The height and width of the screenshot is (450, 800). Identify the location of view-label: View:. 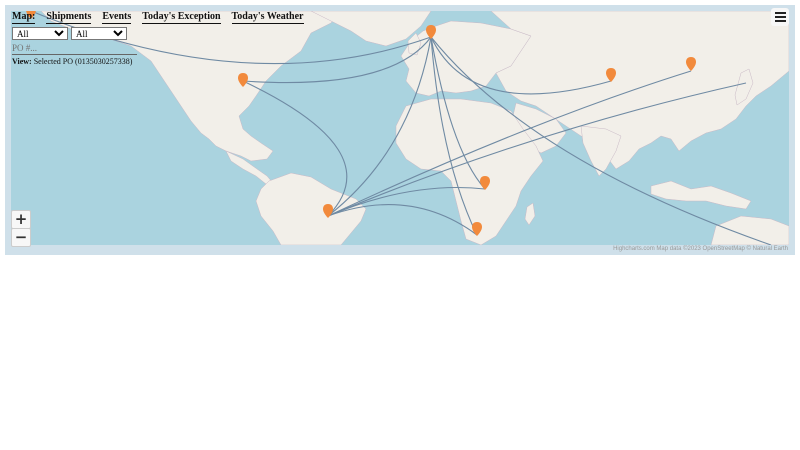
(22, 61).